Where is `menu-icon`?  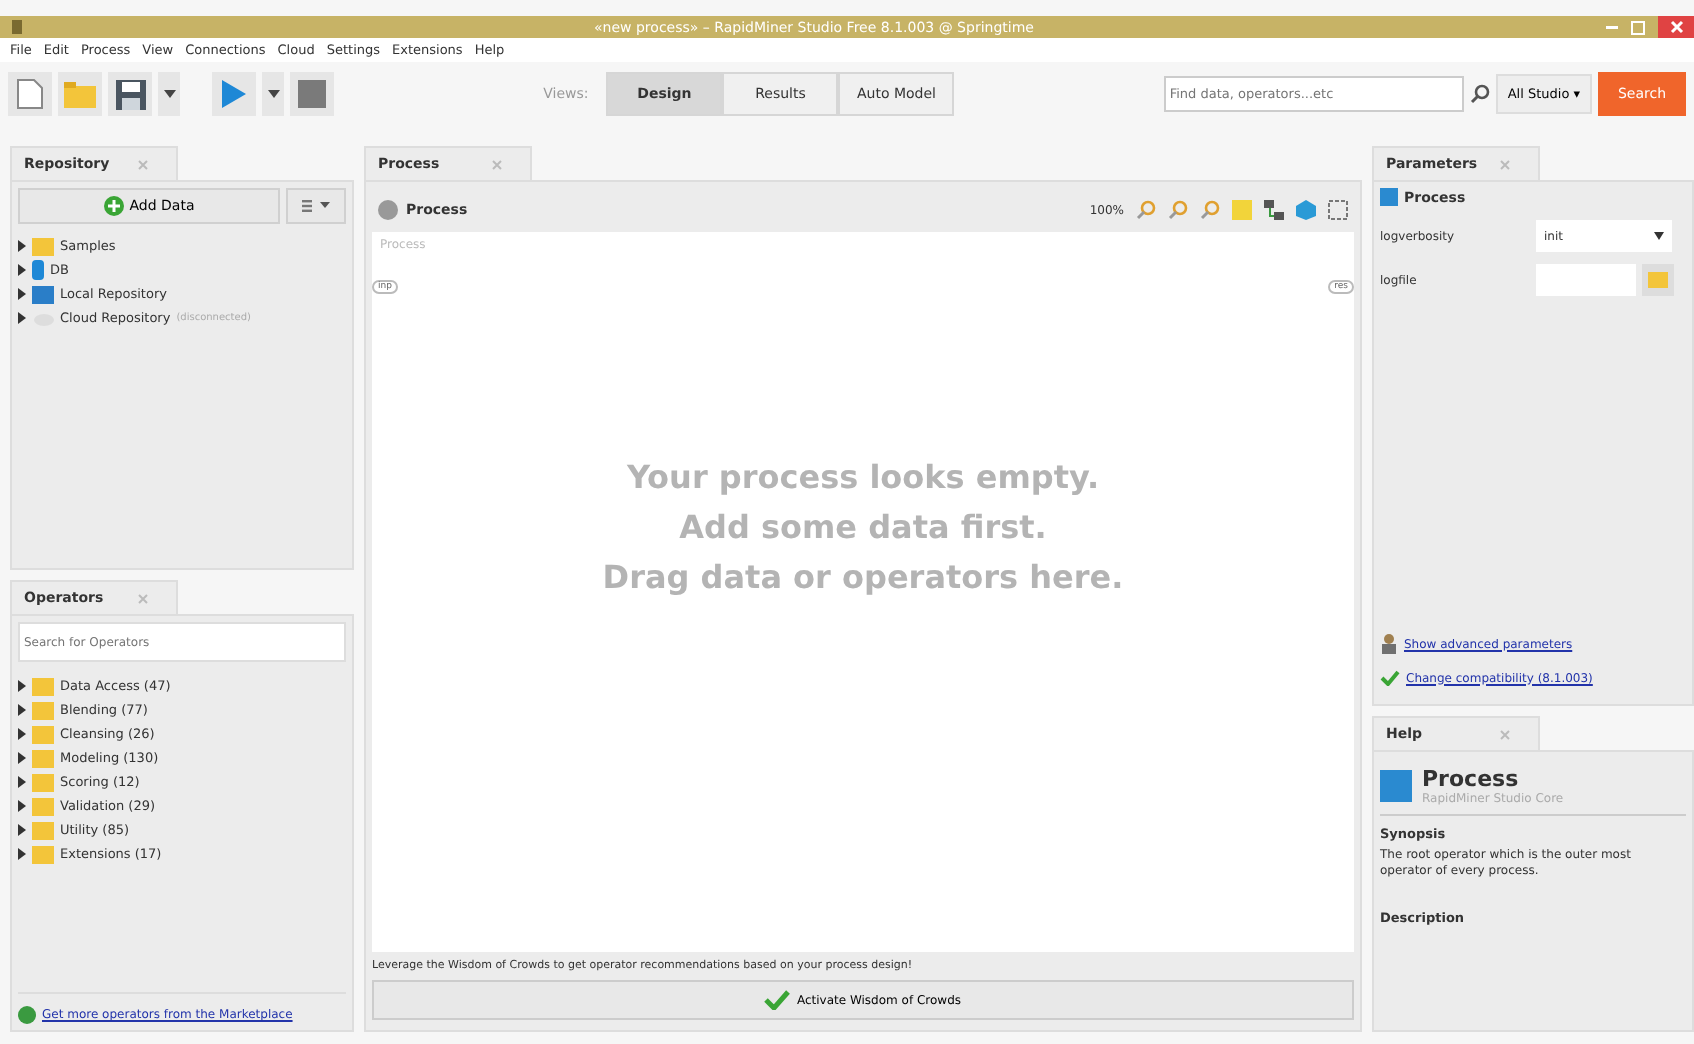 menu-icon is located at coordinates (316, 206).